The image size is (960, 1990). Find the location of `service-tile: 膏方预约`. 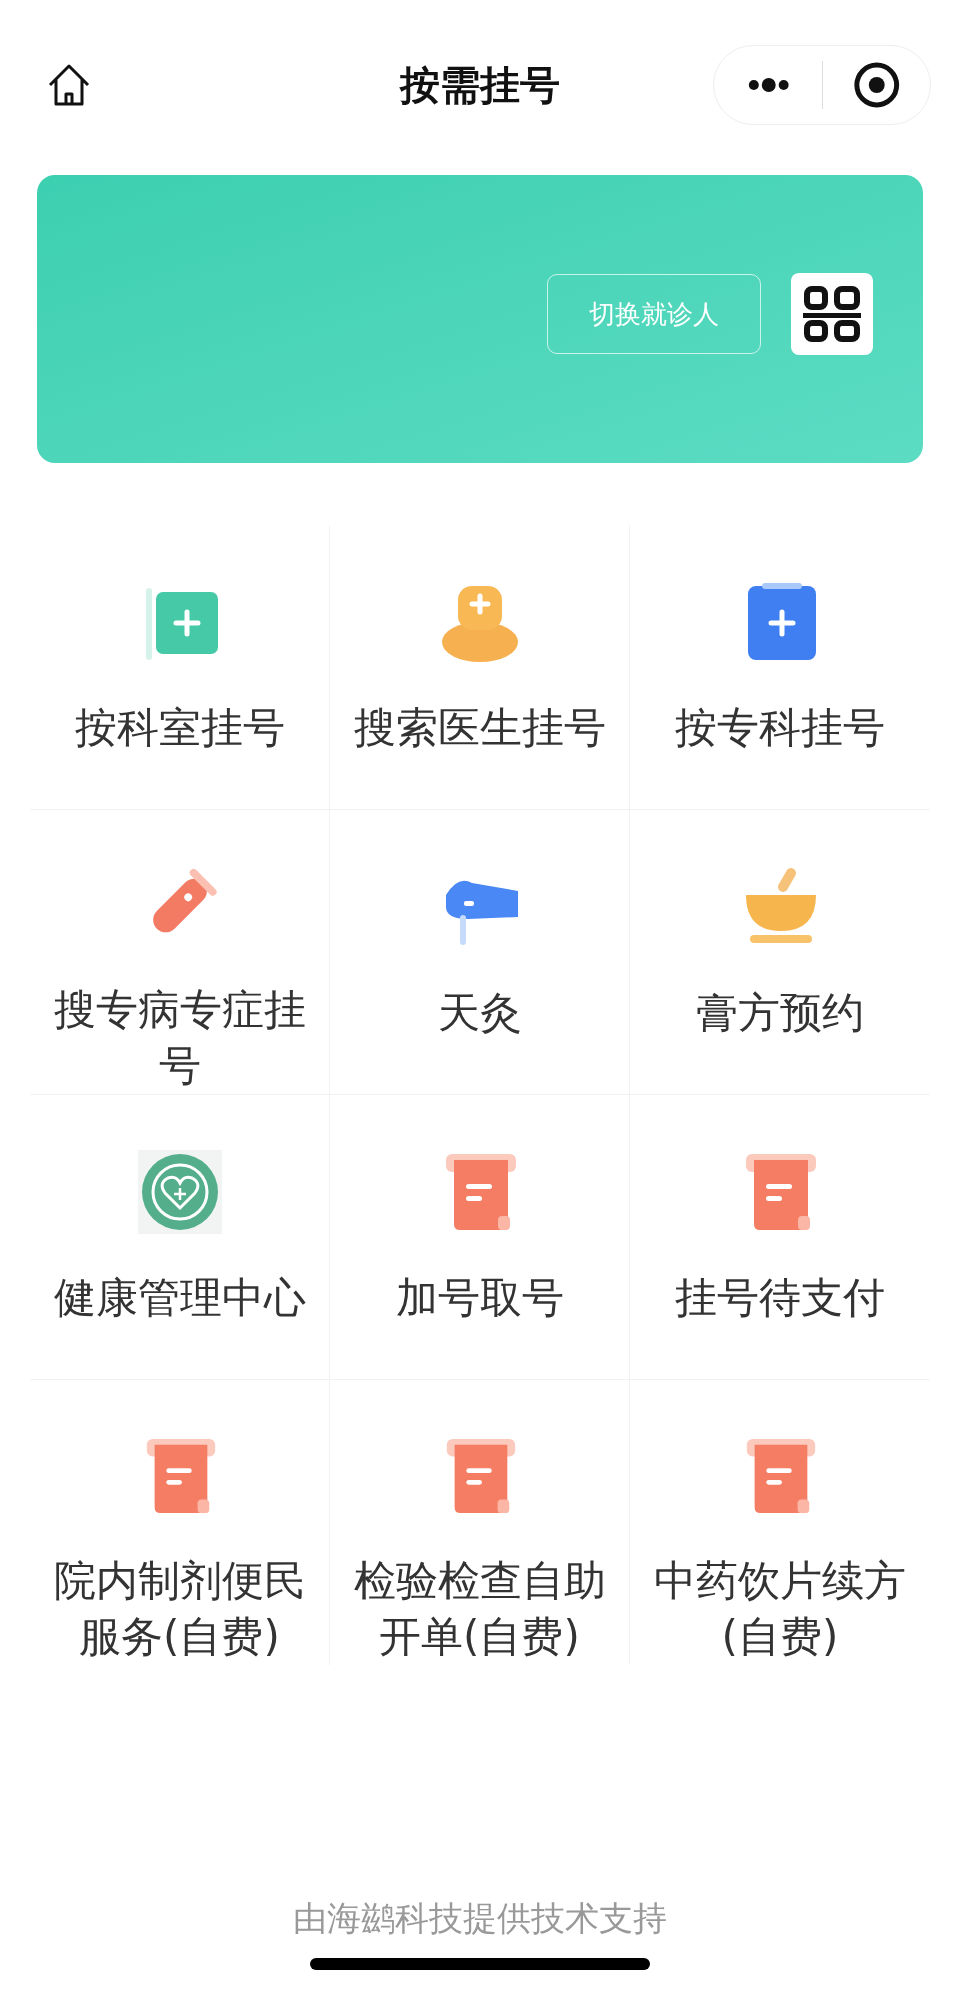

service-tile: 膏方预约 is located at coordinates (780, 952).